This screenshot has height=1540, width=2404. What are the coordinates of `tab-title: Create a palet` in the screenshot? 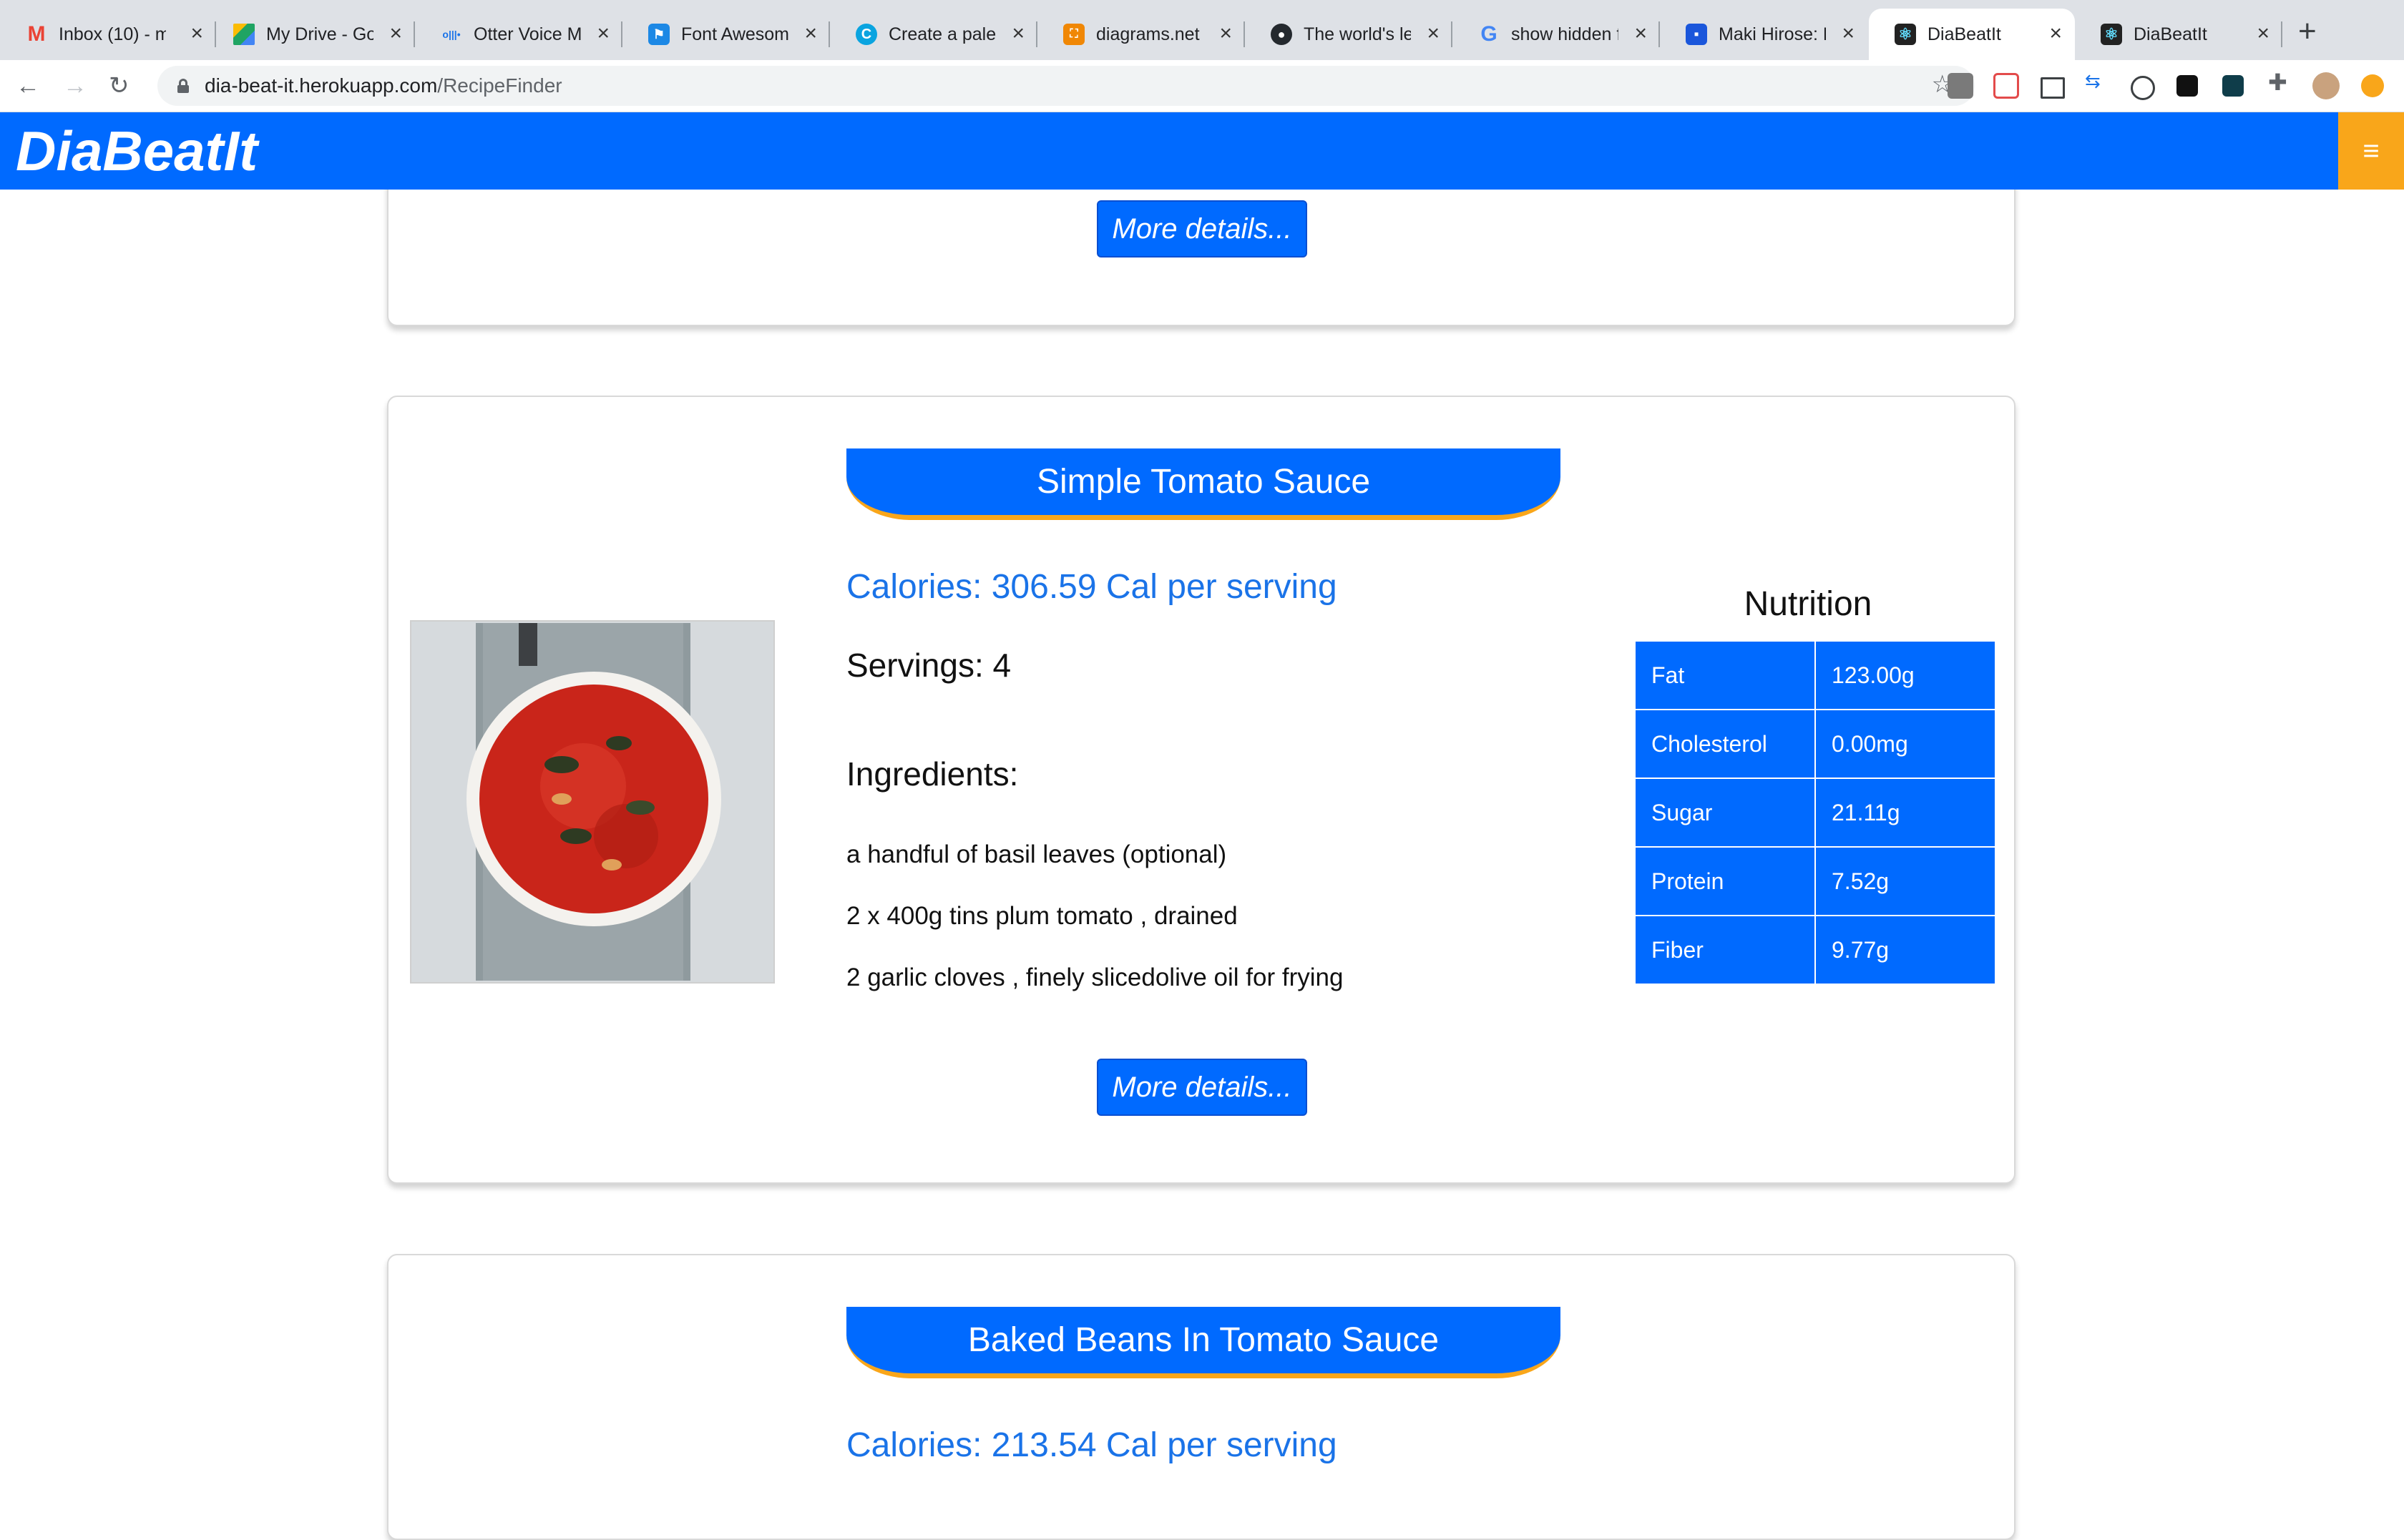 It's located at (943, 34).